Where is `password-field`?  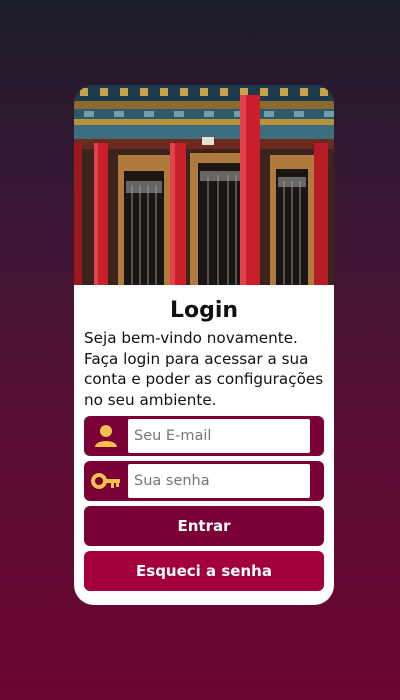 password-field is located at coordinates (204, 481).